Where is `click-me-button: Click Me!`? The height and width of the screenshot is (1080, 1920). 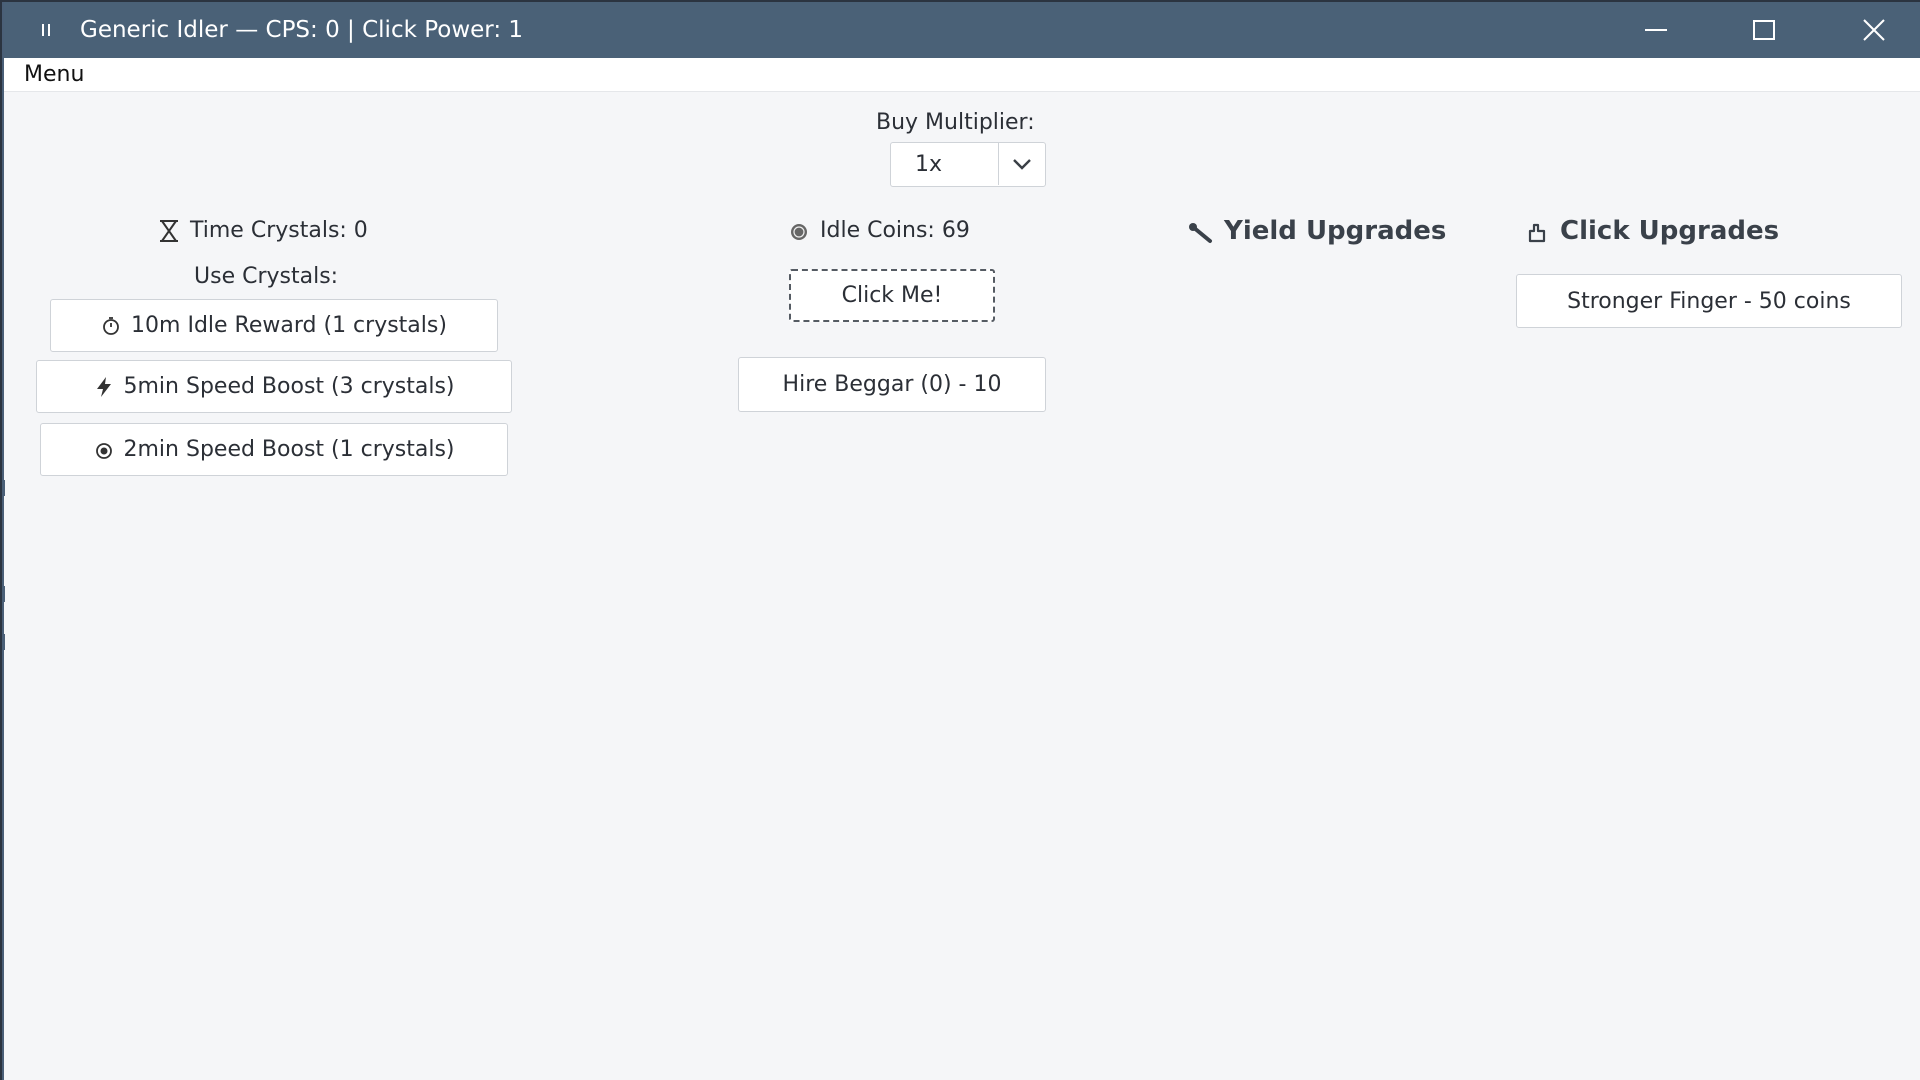 click-me-button: Click Me! is located at coordinates (892, 295).